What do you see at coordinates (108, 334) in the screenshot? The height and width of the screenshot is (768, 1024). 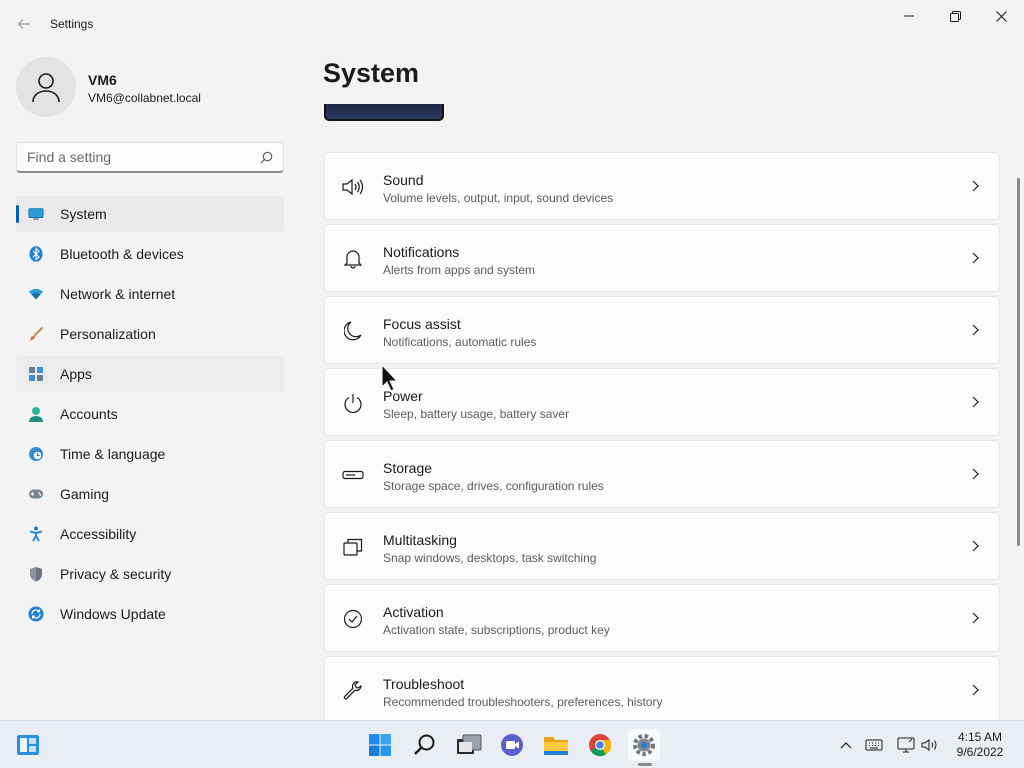 I see `sidebar-item-label: Personalization` at bounding box center [108, 334].